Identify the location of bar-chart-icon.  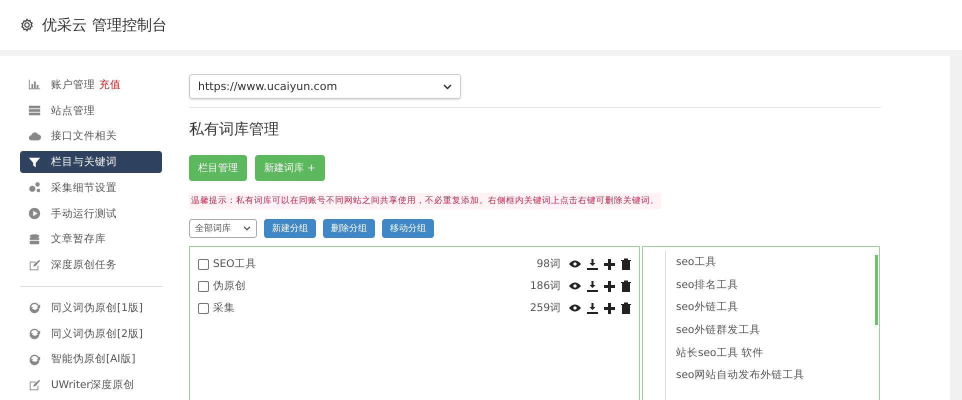
(34, 85).